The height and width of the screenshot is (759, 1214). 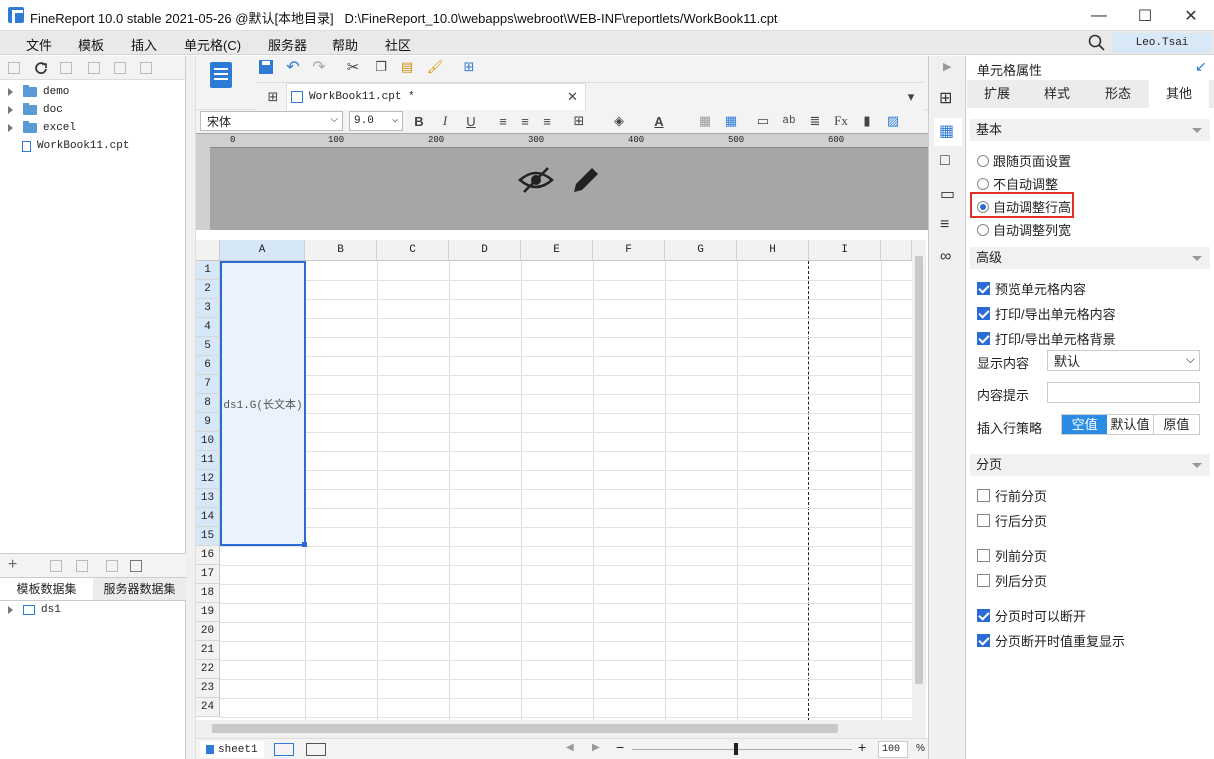 What do you see at coordinates (75, 146) in the screenshot?
I see `tree-item-workbook: WorkBook11.cpt` at bounding box center [75, 146].